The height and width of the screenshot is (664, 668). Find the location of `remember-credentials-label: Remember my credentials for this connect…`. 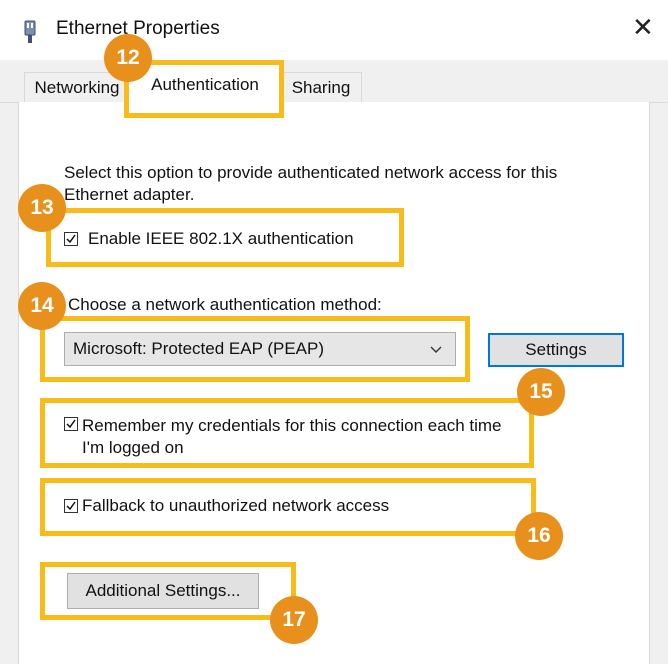

remember-credentials-label: Remember my credentials for this connect… is located at coordinates (302, 437).